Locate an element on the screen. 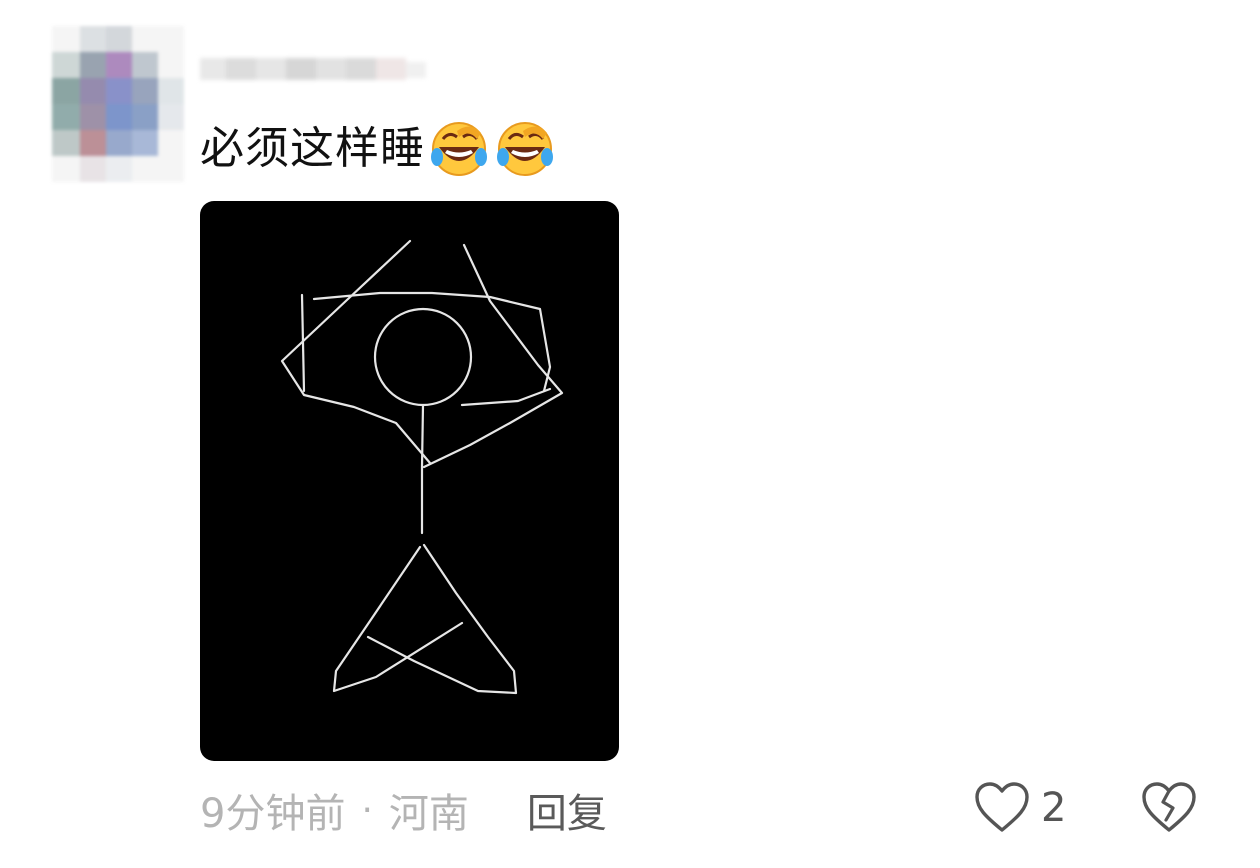 This screenshot has width=1260, height=868. like-button: 2 is located at coordinates (1019, 808).